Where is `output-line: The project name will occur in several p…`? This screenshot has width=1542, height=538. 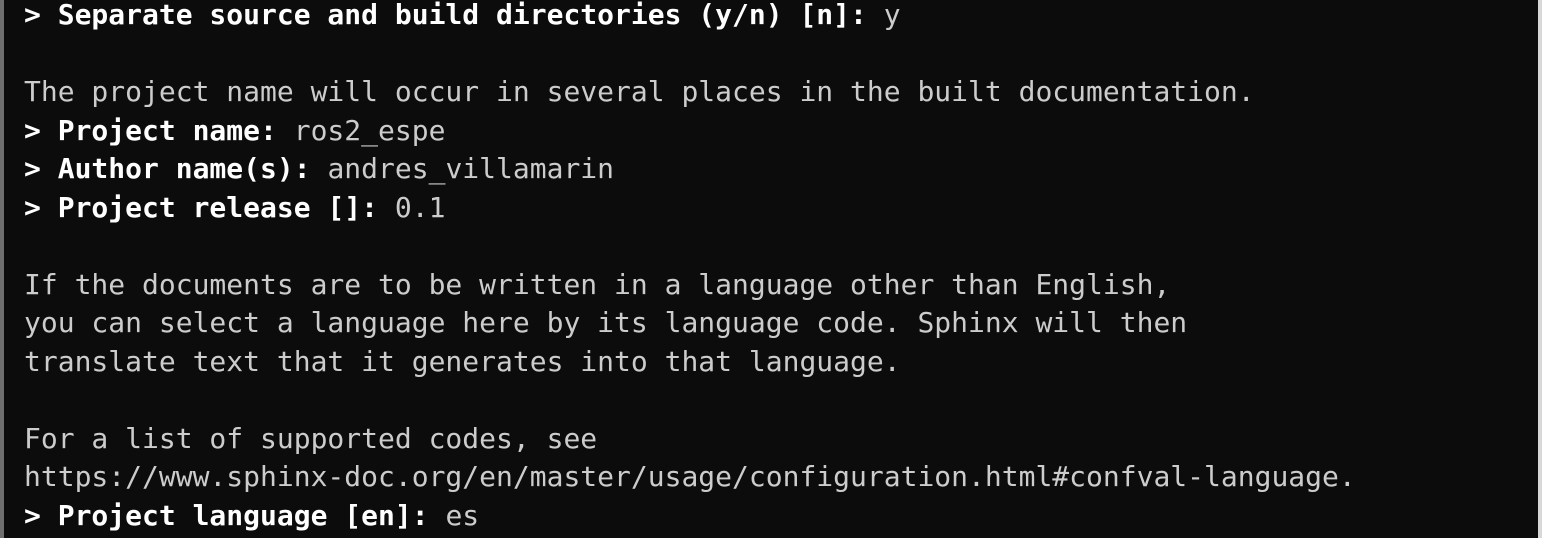
output-line: The project name will occur in several p… is located at coordinates (639, 91).